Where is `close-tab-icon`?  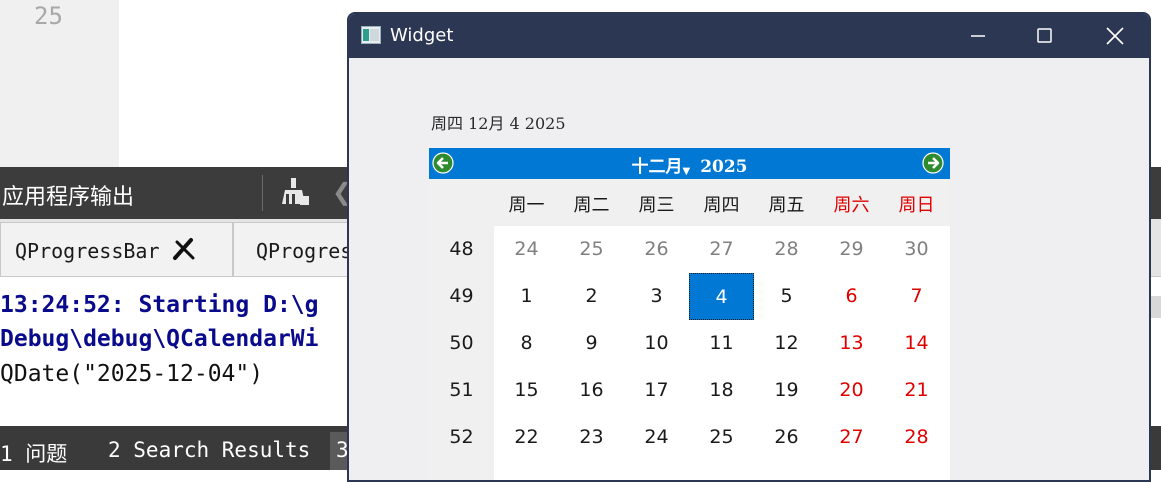 close-tab-icon is located at coordinates (184, 249).